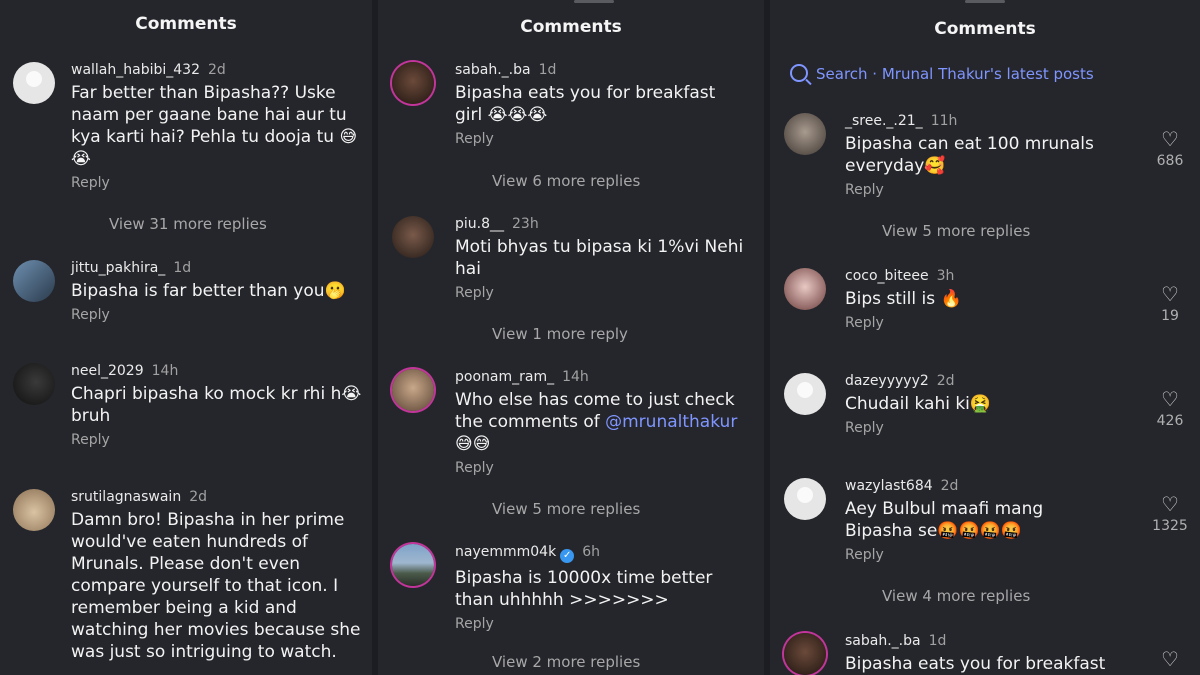 The height and width of the screenshot is (675, 1200). I want to click on search-suggestion-text: Search · Mrunal Thakur's latest posts, so click(955, 74).